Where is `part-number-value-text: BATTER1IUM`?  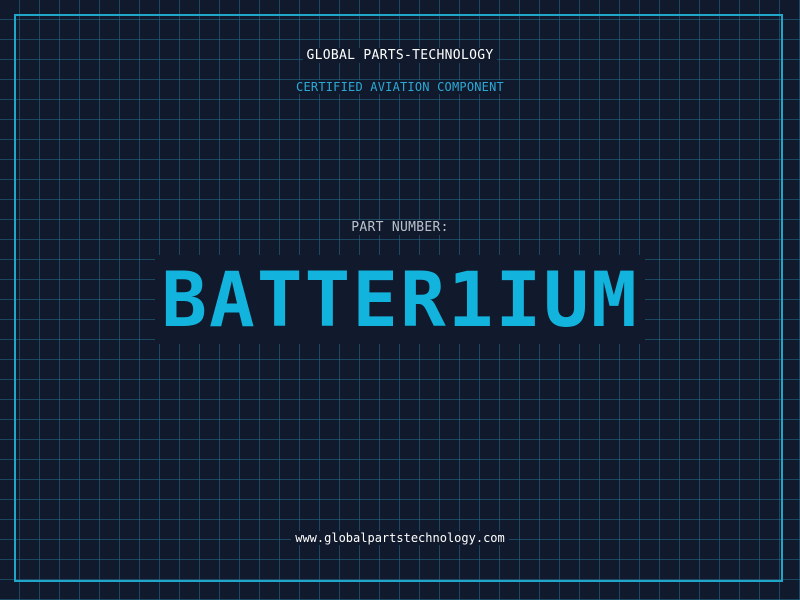
part-number-value-text: BATTER1IUM is located at coordinates (400, 299).